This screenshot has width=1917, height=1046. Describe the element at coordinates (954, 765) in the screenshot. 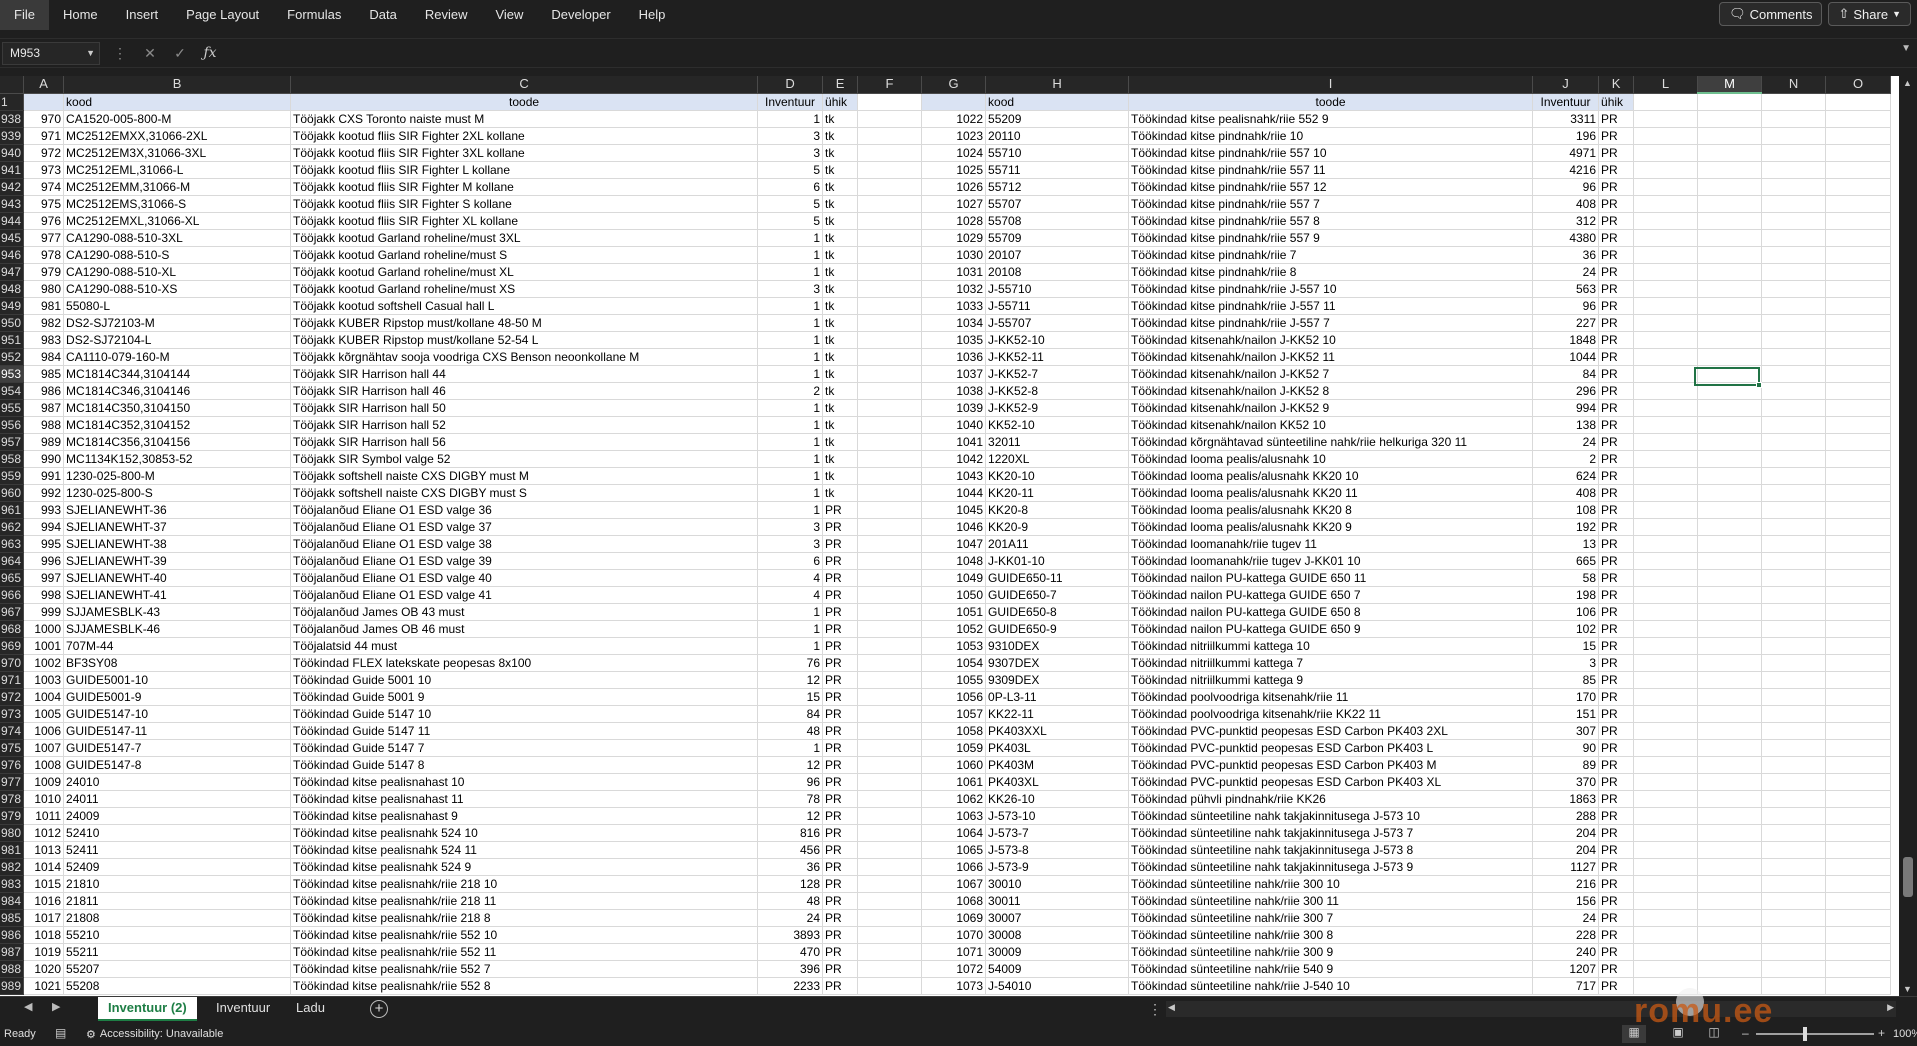

I see `cell-index: 1060` at that location.